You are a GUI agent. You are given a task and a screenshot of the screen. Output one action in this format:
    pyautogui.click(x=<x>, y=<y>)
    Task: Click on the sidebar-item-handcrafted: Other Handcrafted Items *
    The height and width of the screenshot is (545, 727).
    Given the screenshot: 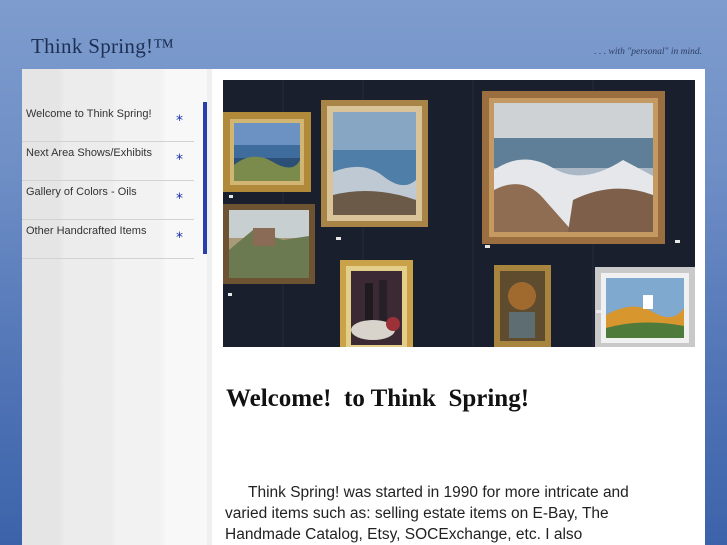 What is the action you would take?
    pyautogui.click(x=108, y=239)
    